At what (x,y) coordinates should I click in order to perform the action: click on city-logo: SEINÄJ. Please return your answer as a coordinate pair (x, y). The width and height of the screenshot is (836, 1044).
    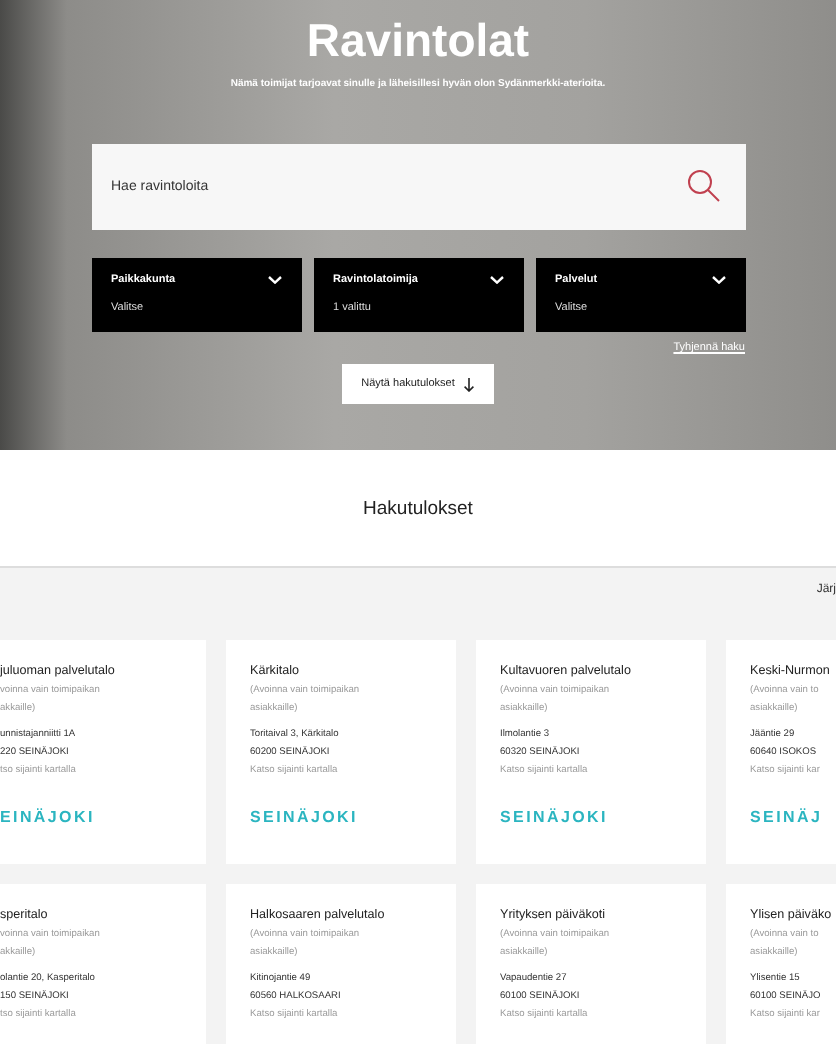
    Looking at the image, I should click on (786, 817).